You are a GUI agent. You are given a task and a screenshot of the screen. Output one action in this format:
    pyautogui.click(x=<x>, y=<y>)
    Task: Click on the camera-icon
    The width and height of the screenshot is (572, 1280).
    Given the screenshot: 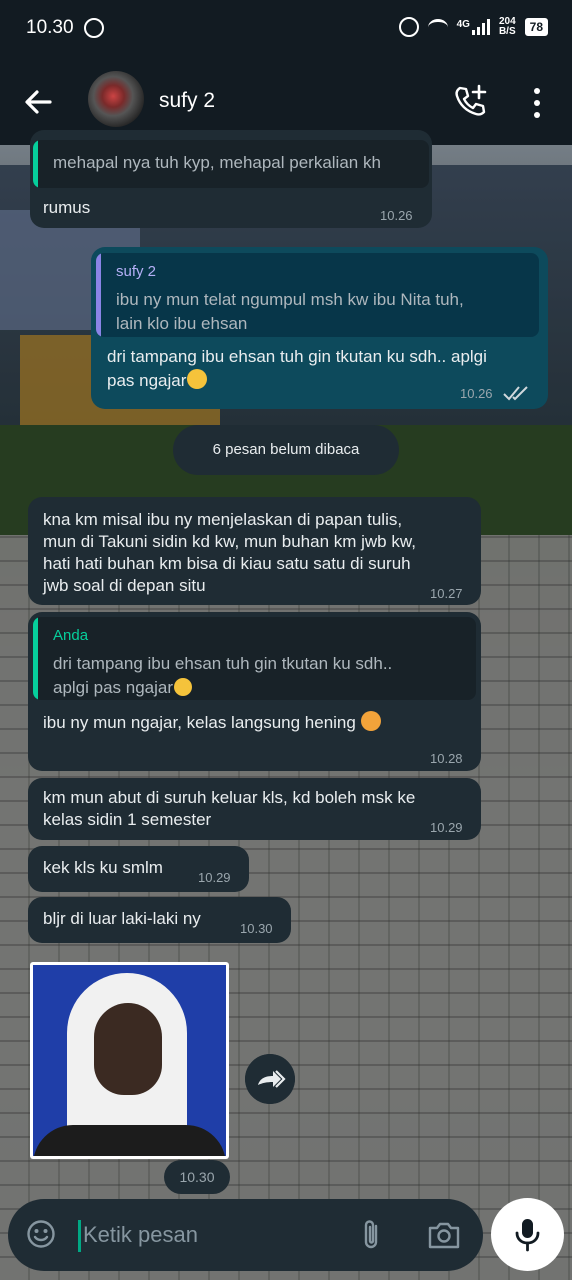 What is the action you would take?
    pyautogui.click(x=444, y=1235)
    